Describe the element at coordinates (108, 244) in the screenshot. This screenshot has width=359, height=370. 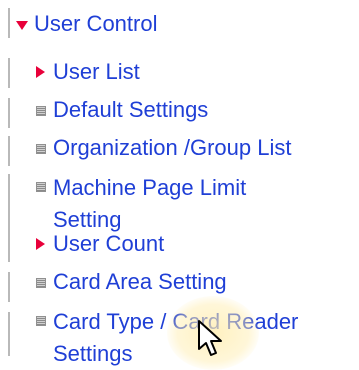
I see `tree-item-label: User Count` at that location.